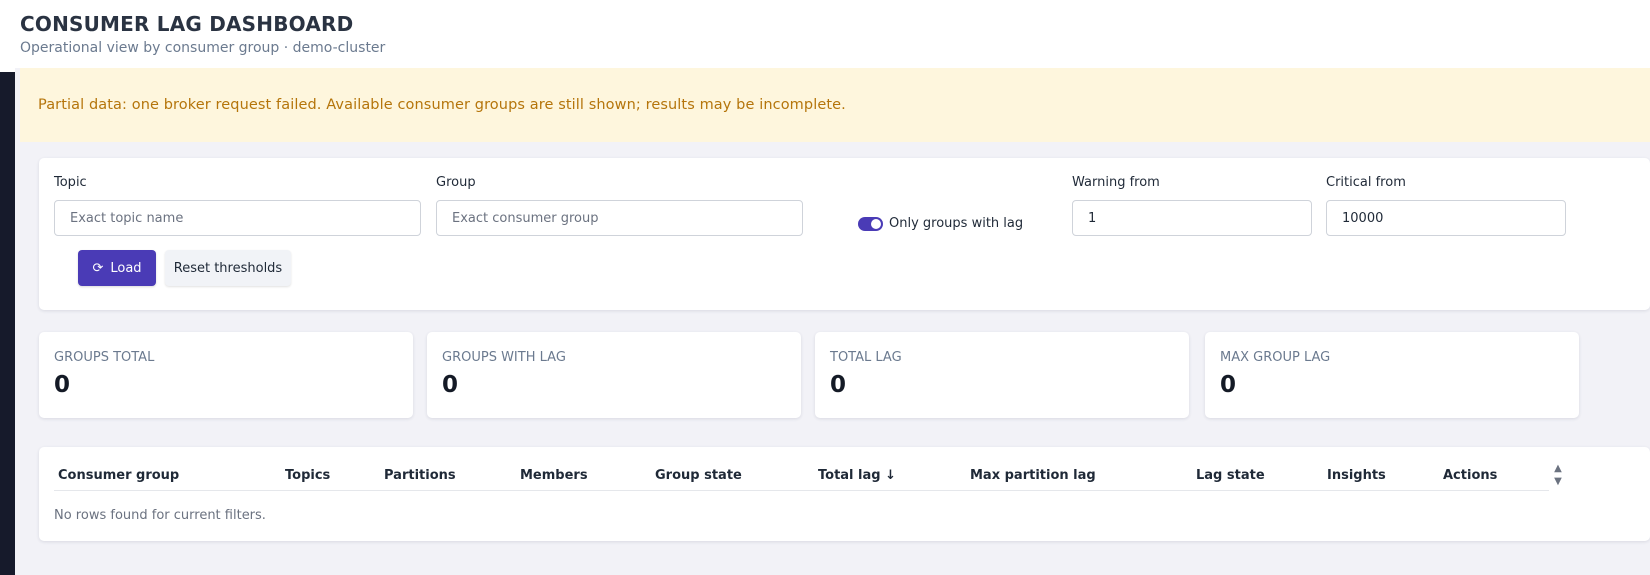  I want to click on stat-label: MAX GROUP LAG, so click(1275, 357).